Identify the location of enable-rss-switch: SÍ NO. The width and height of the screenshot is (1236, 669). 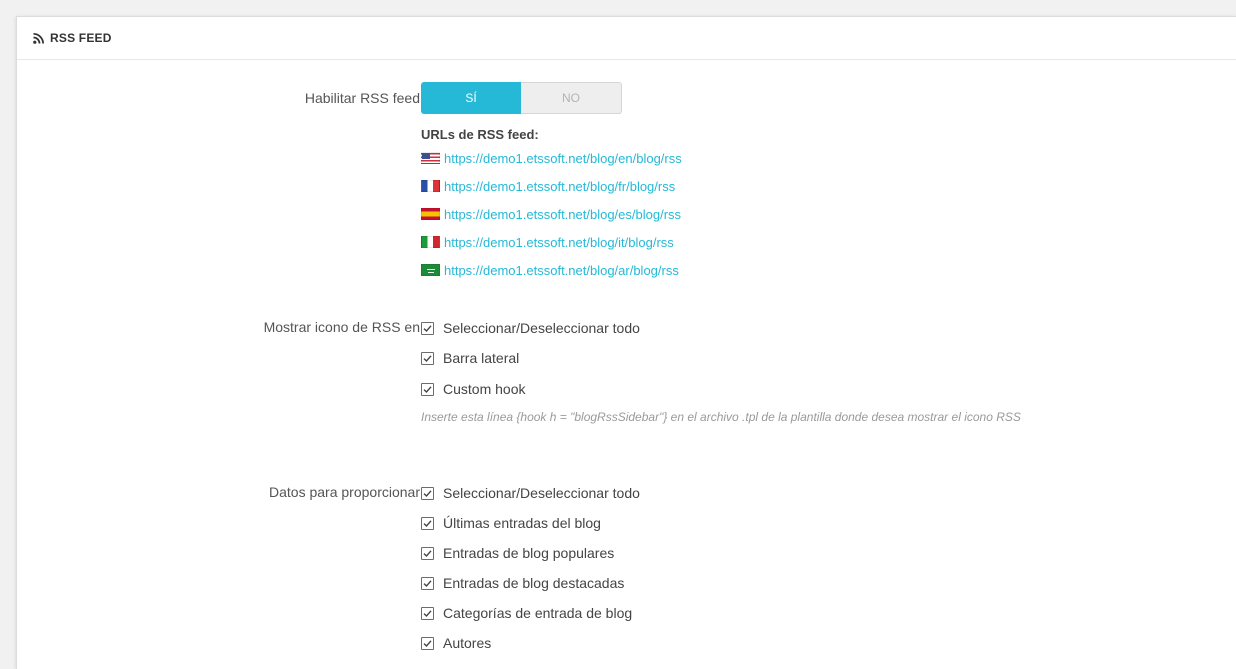
(521, 98).